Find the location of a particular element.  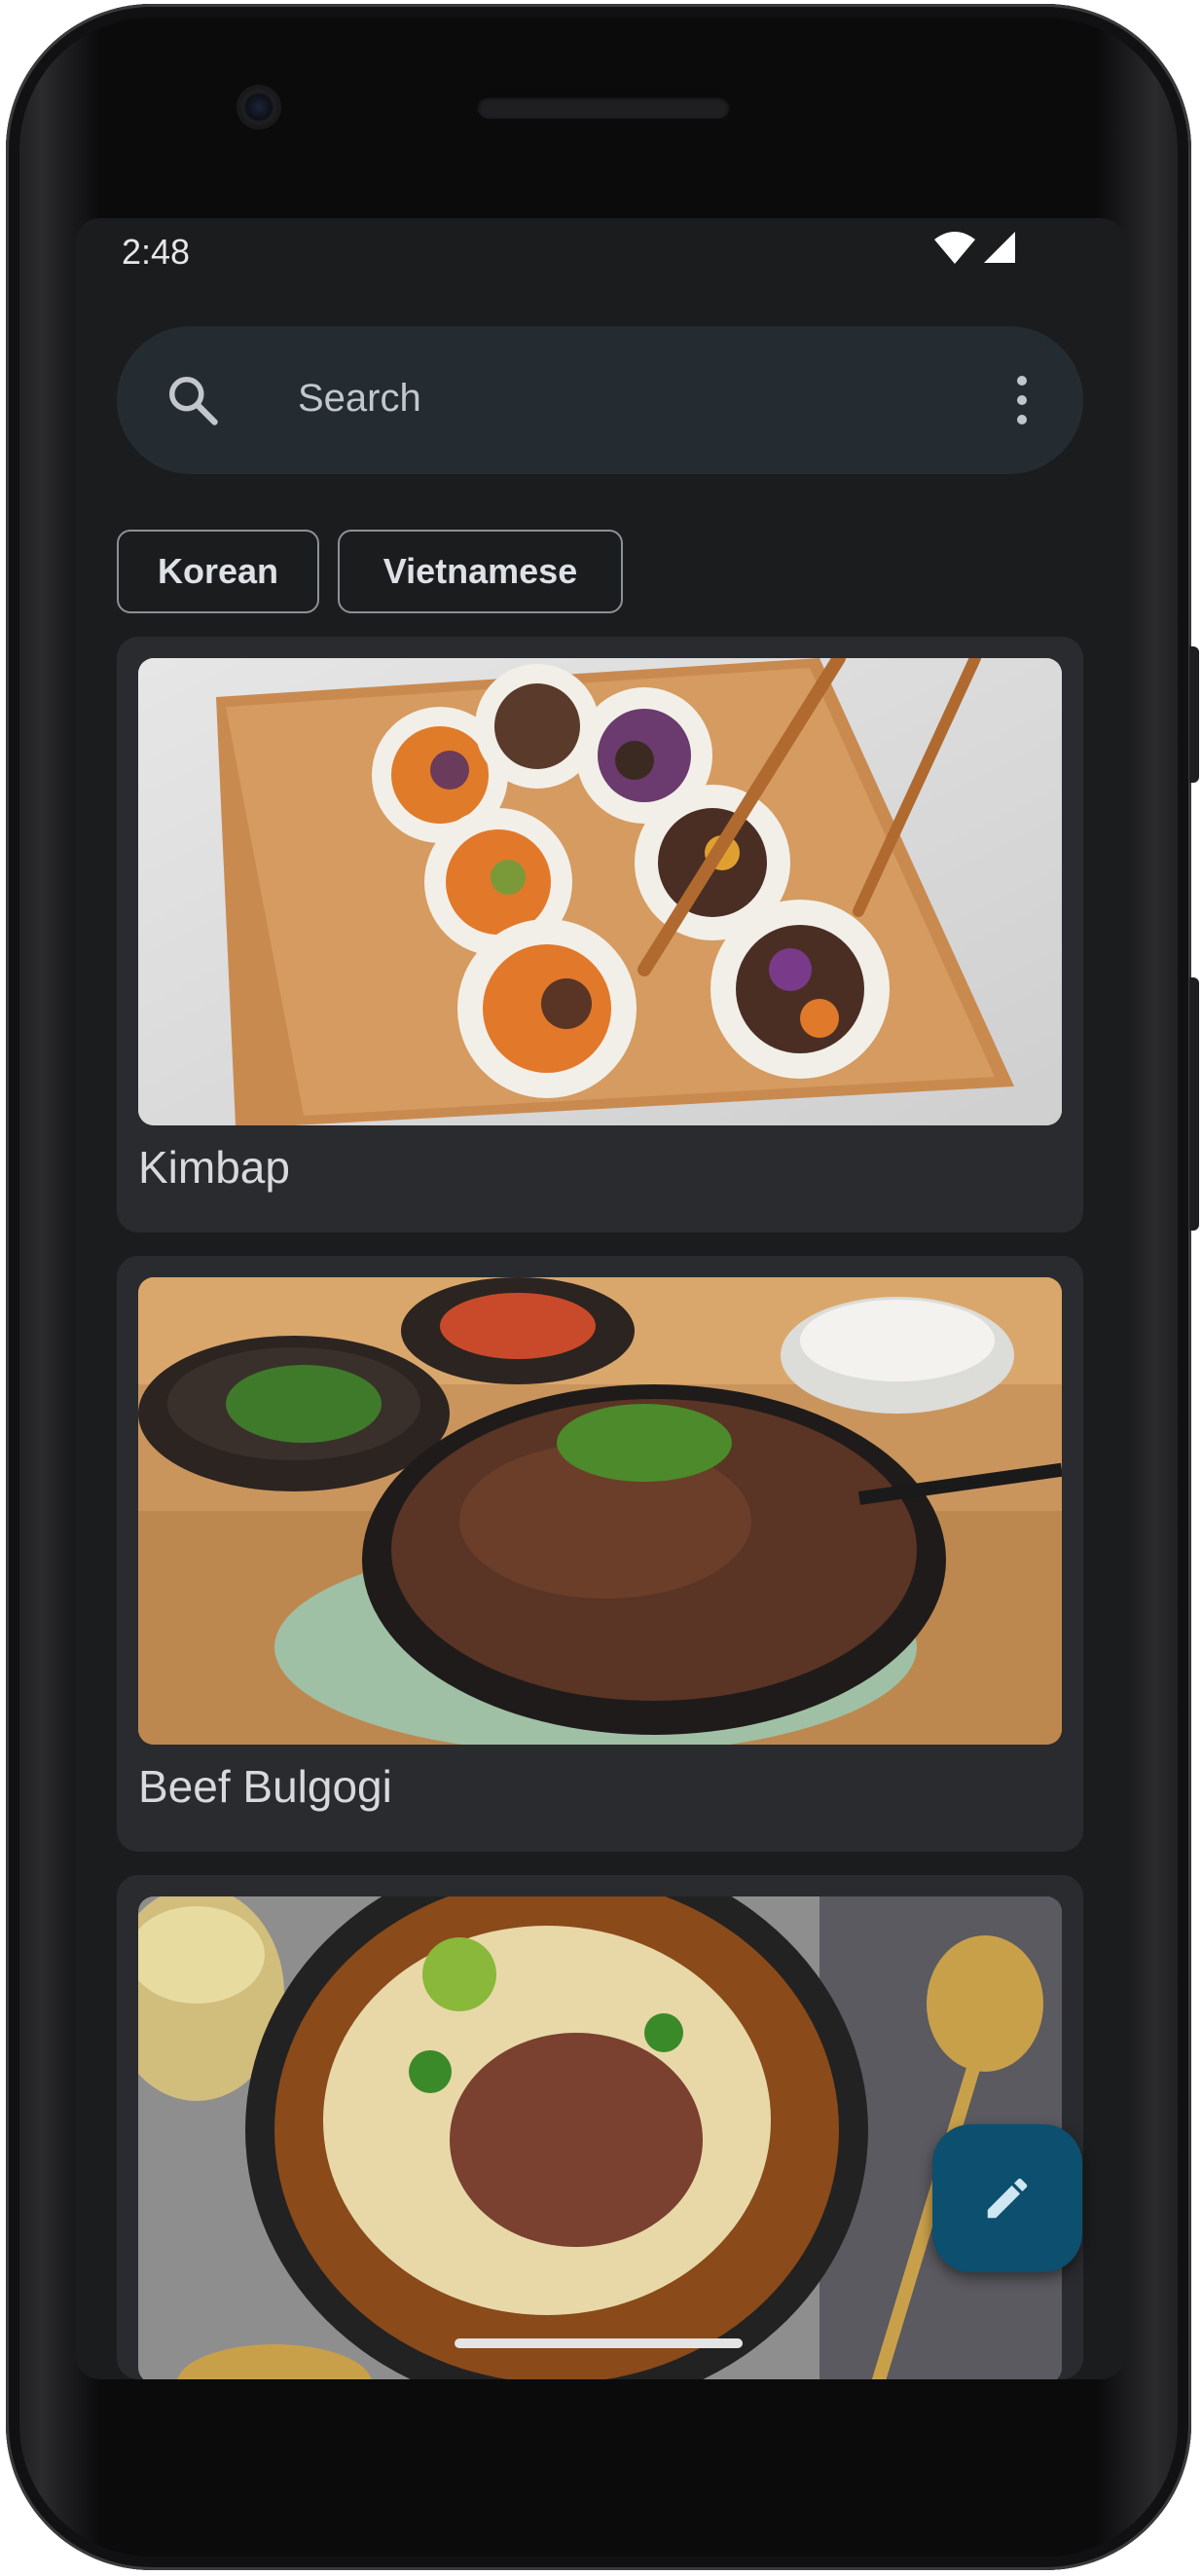

filter-chip-korean: Korean is located at coordinates (218, 571).